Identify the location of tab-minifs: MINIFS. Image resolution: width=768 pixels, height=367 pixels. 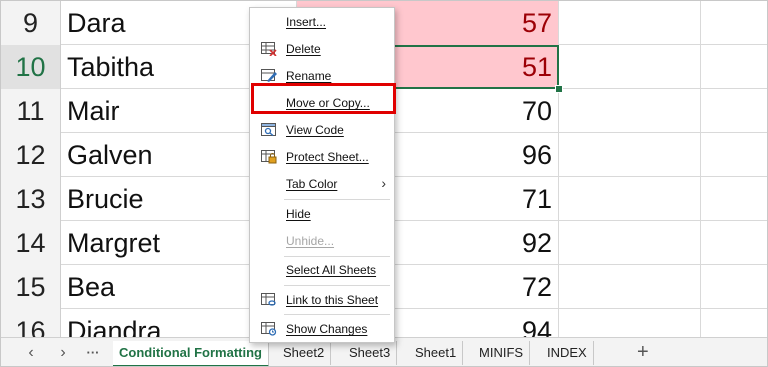
(502, 353).